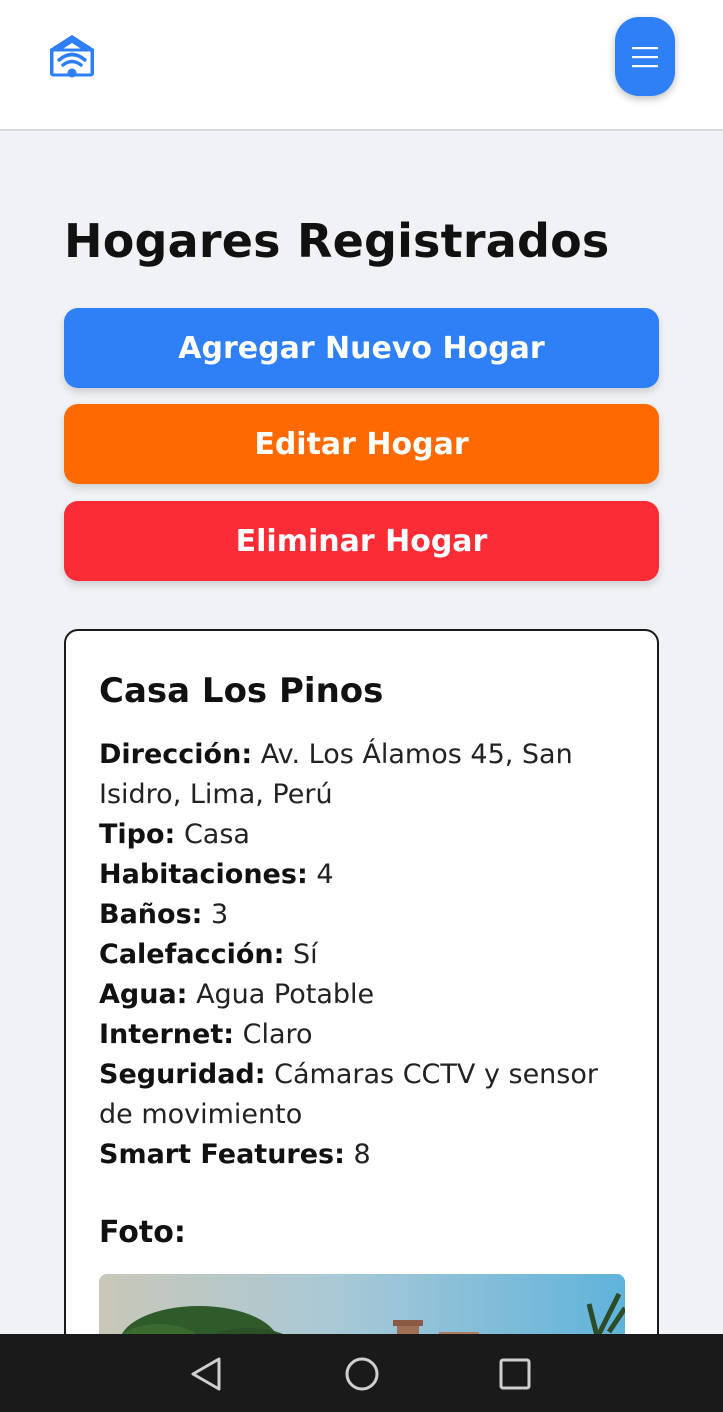 The width and height of the screenshot is (723, 1412). What do you see at coordinates (364, 1035) in the screenshot?
I see `detail-internet: Internet: Claro` at bounding box center [364, 1035].